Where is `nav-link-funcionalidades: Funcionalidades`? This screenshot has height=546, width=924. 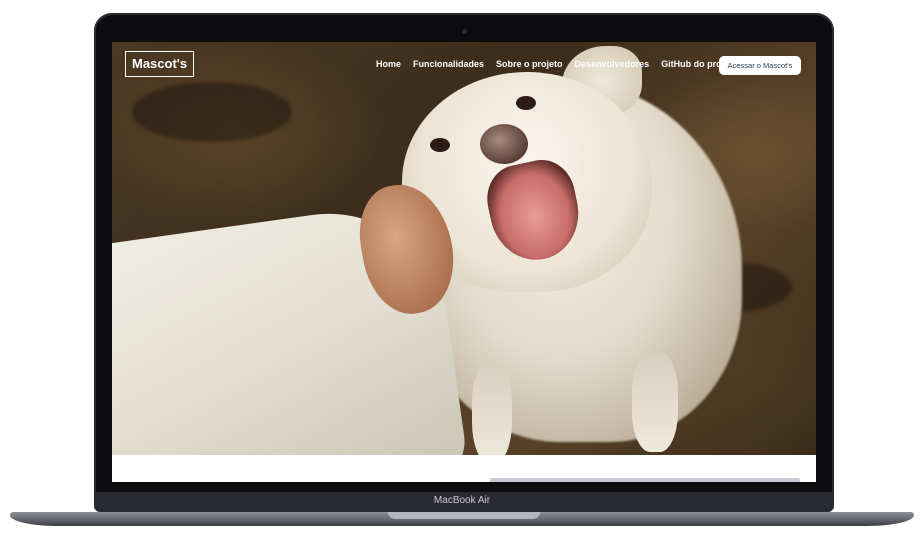
nav-link-funcionalidades: Funcionalidades is located at coordinates (448, 64).